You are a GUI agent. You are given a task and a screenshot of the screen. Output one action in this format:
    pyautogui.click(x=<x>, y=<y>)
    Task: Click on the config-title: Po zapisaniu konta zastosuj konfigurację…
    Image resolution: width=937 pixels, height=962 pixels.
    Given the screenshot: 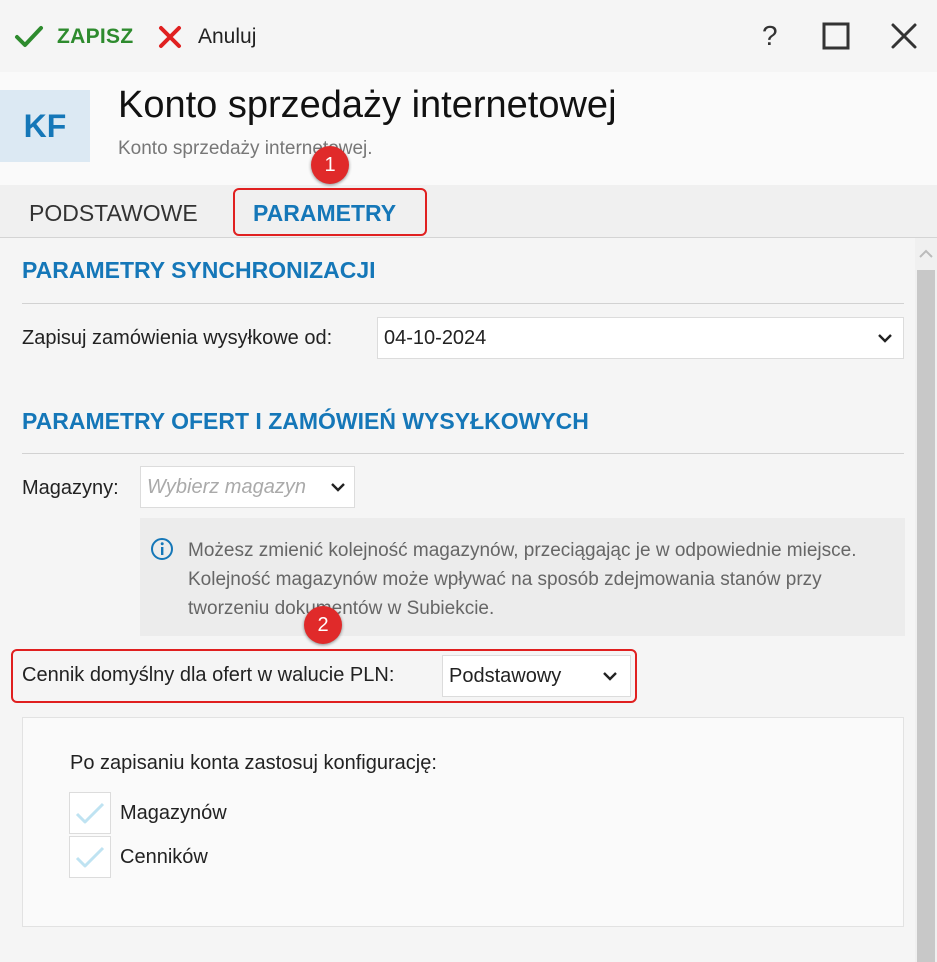 What is the action you would take?
    pyautogui.click(x=253, y=763)
    